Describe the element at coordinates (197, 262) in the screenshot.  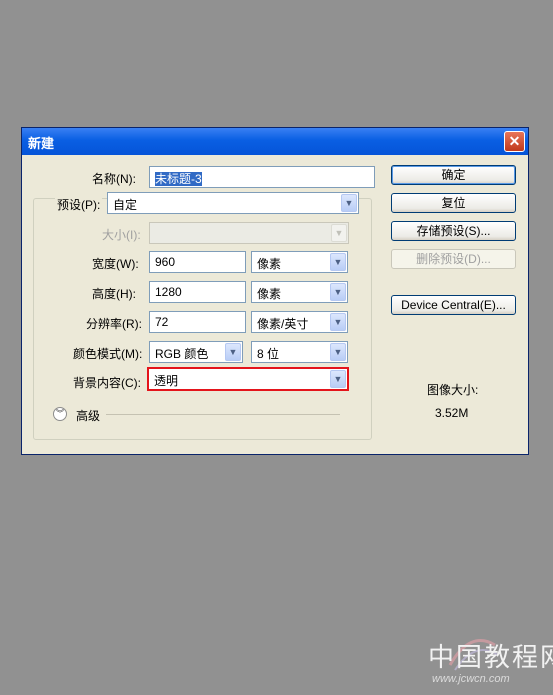
I see `width-input: 960` at that location.